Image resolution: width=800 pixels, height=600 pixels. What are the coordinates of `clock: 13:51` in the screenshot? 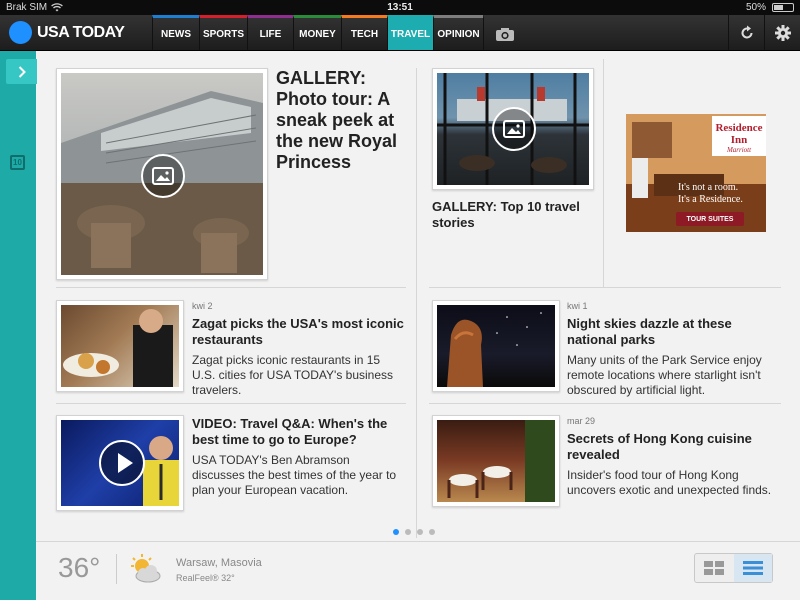 It's located at (400, 7).